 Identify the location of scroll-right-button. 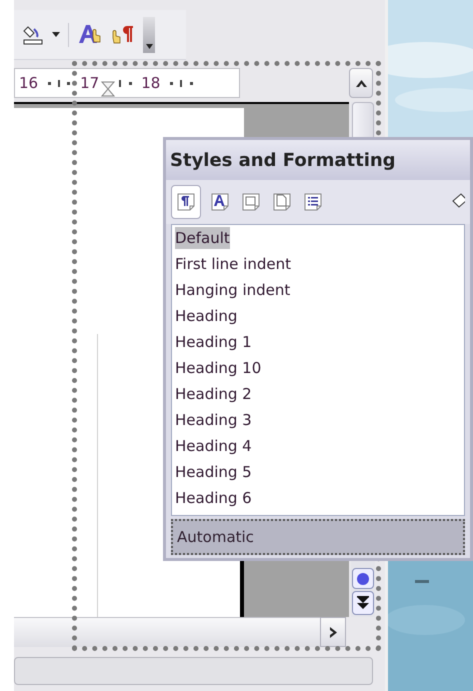
(333, 632).